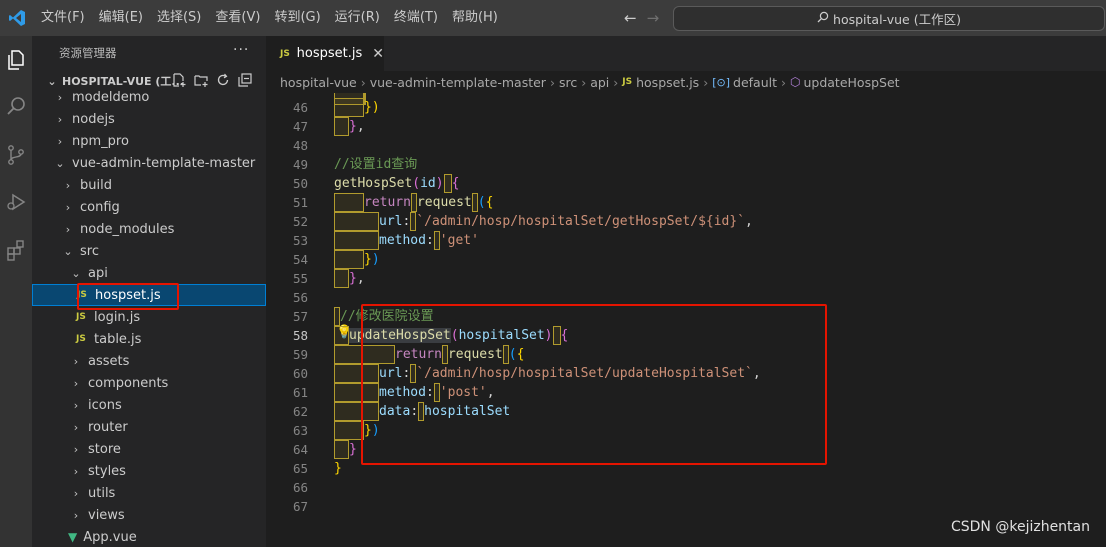 This screenshot has width=1106, height=547. Describe the element at coordinates (100, 141) in the screenshot. I see `tree-item-label: npm_pro` at that location.